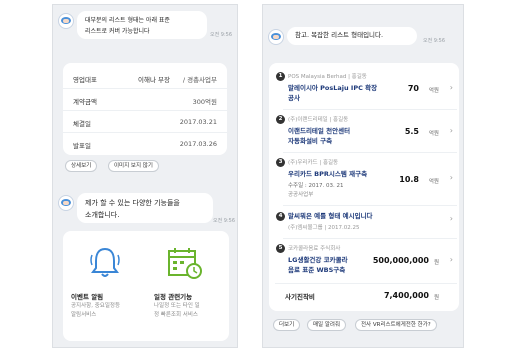 The width and height of the screenshot is (520, 352). What do you see at coordinates (133, 166) in the screenshot?
I see `hide-image-chip: 이미지 보지 않기` at bounding box center [133, 166].